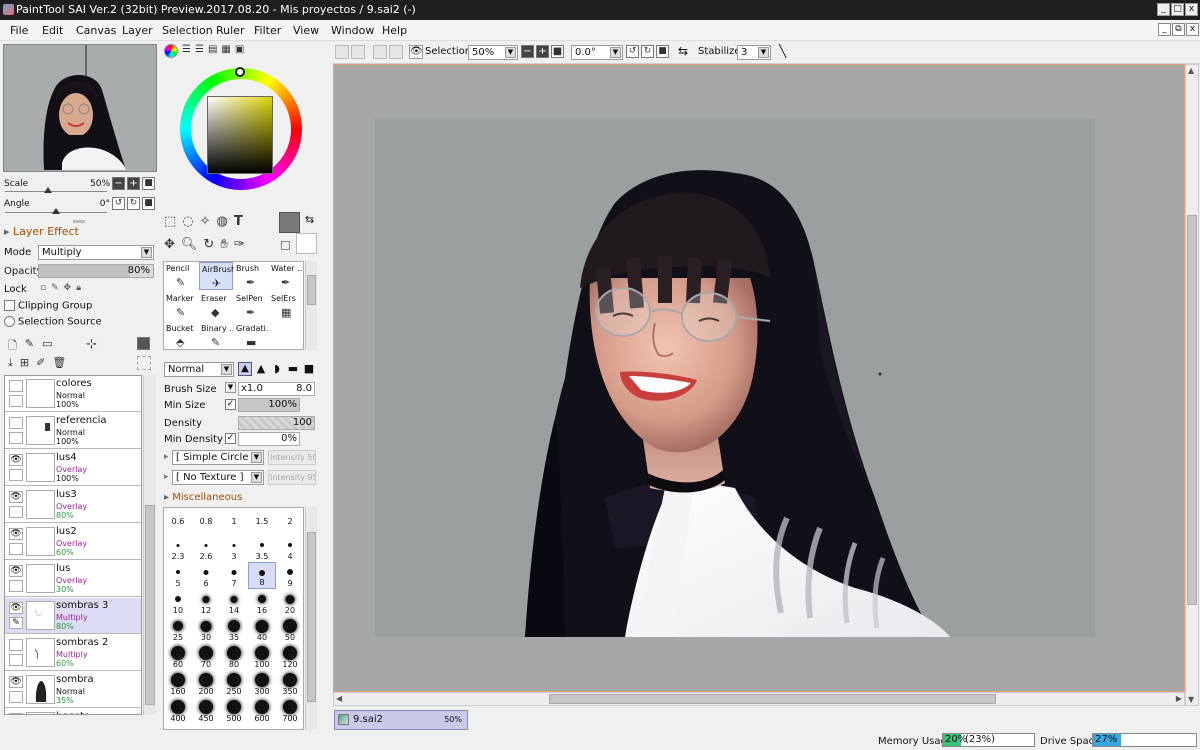 Image resolution: width=1200 pixels, height=750 pixels. Describe the element at coordinates (289, 521) in the screenshot. I see `brush-size-cell: 2` at that location.